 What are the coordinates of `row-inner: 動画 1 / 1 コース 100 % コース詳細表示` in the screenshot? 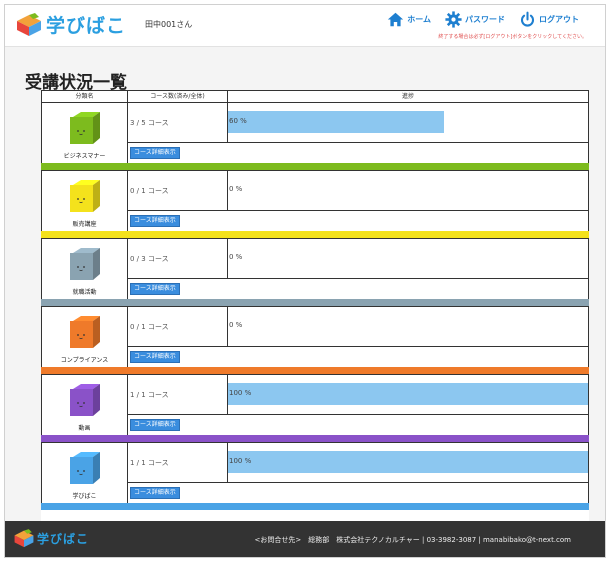 It's located at (315, 405).